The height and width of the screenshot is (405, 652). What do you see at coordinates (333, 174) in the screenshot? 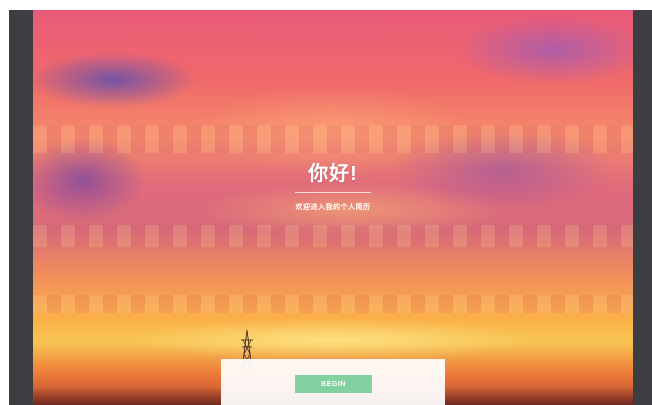
I see `hero-title: 你好!` at bounding box center [333, 174].